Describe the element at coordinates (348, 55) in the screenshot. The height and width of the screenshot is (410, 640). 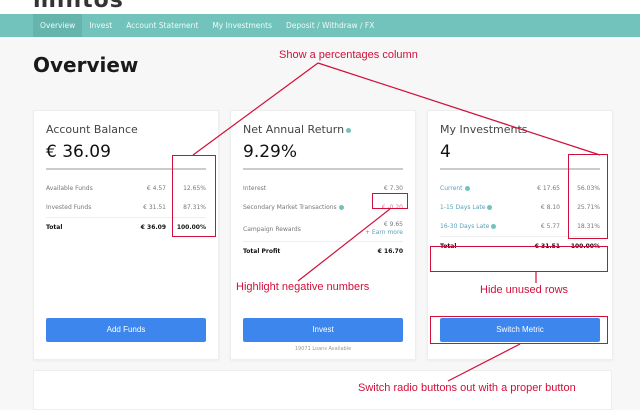
I see `annotation-percentages: Show a percentages column` at that location.